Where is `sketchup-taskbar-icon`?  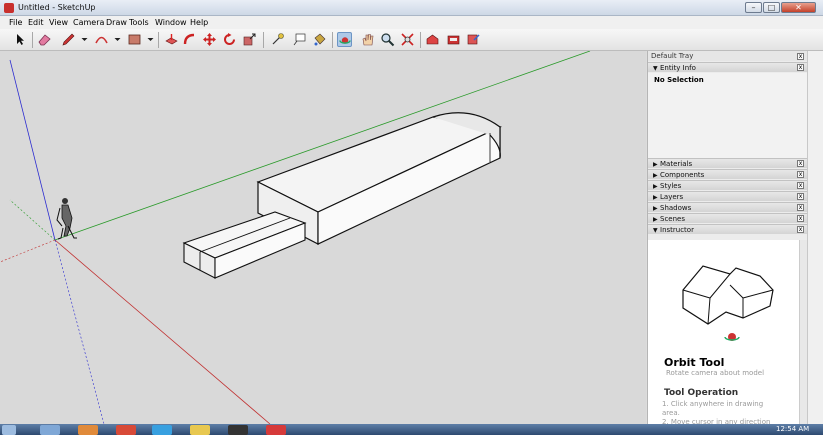
sketchup-taskbar-icon is located at coordinates (276, 430).